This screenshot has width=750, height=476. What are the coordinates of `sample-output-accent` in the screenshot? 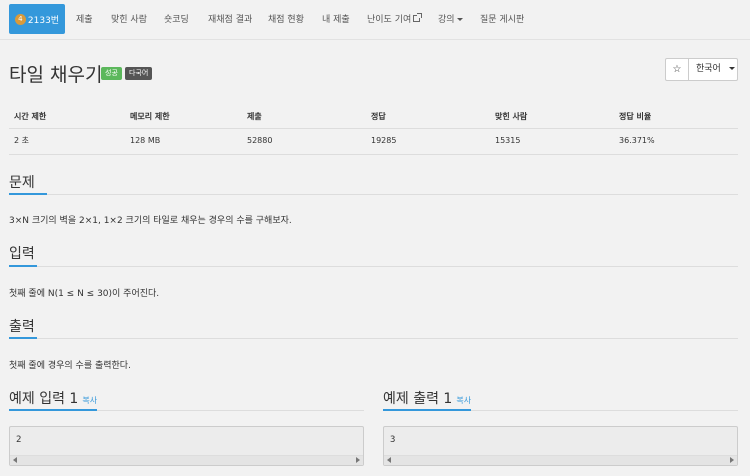 It's located at (427, 410).